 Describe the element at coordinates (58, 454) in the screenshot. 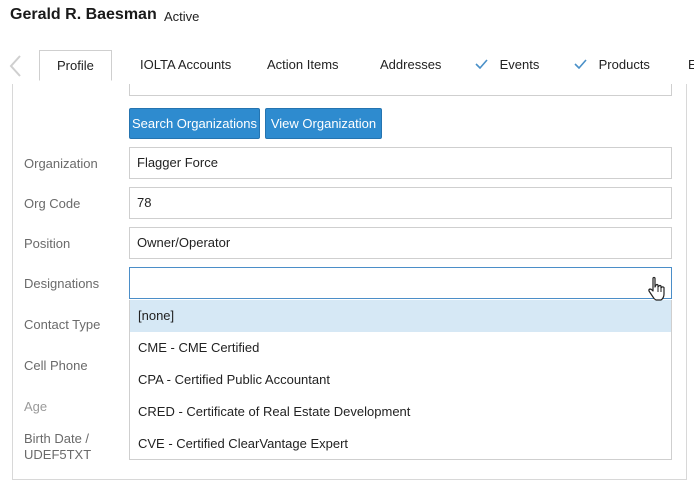

I see `birth-date-label-line2: UDEF5TXT` at that location.